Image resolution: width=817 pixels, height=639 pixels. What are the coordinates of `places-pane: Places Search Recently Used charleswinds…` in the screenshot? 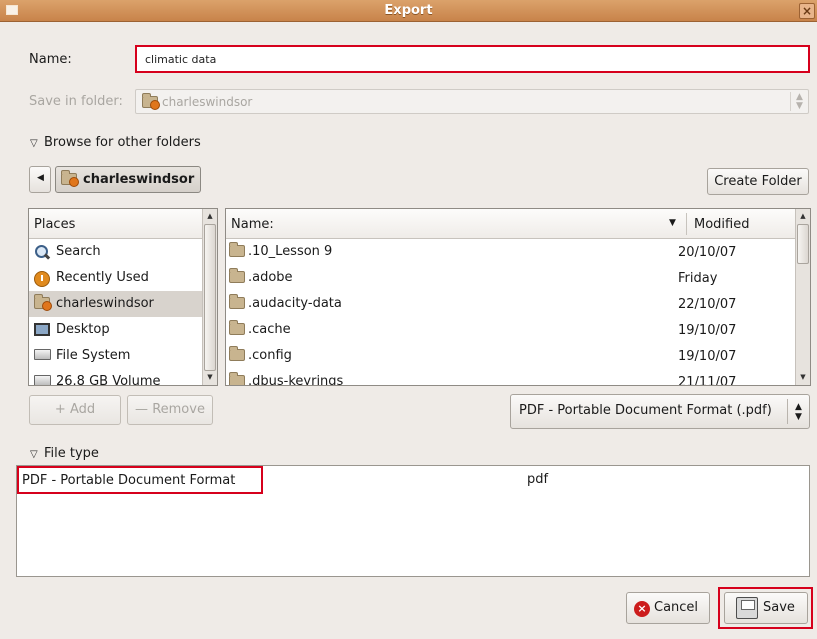 It's located at (123, 297).